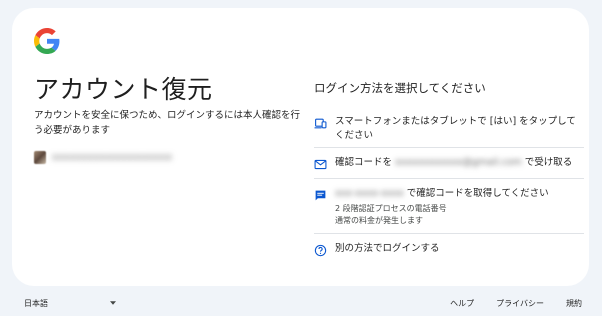 This screenshot has height=316, width=602. Describe the element at coordinates (36, 303) in the screenshot. I see `language-label: 日本語` at that location.